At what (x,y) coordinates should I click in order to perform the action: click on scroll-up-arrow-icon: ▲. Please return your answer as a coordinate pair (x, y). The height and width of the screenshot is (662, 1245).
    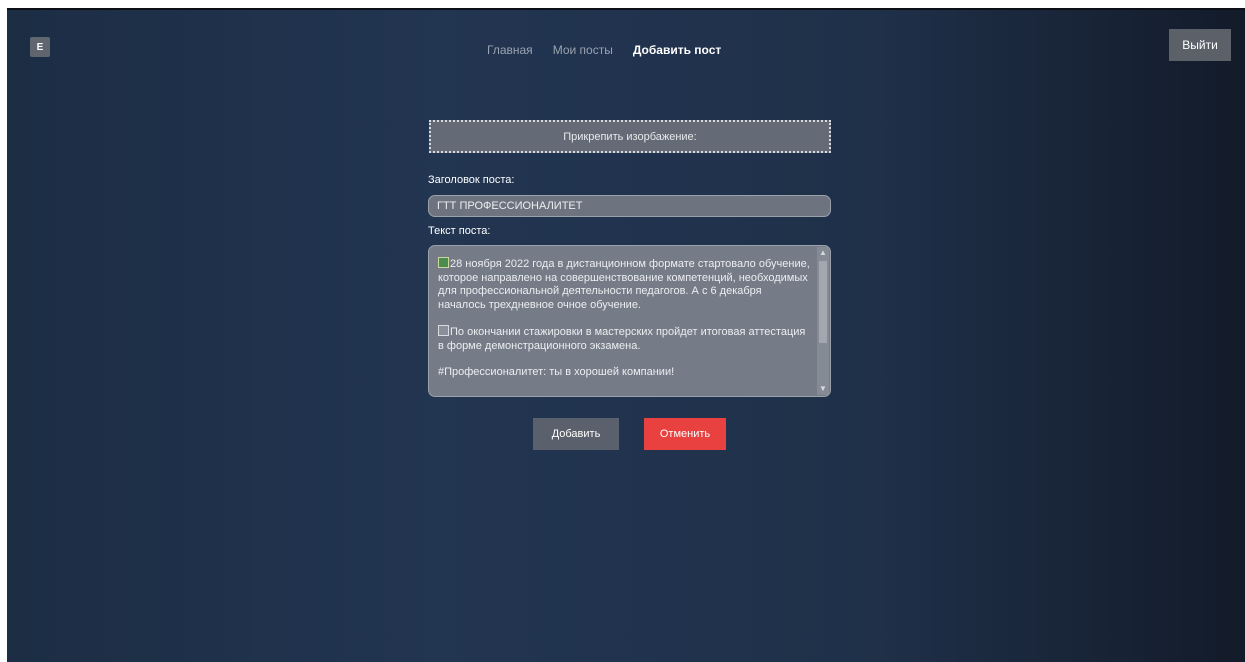
    Looking at the image, I should click on (823, 253).